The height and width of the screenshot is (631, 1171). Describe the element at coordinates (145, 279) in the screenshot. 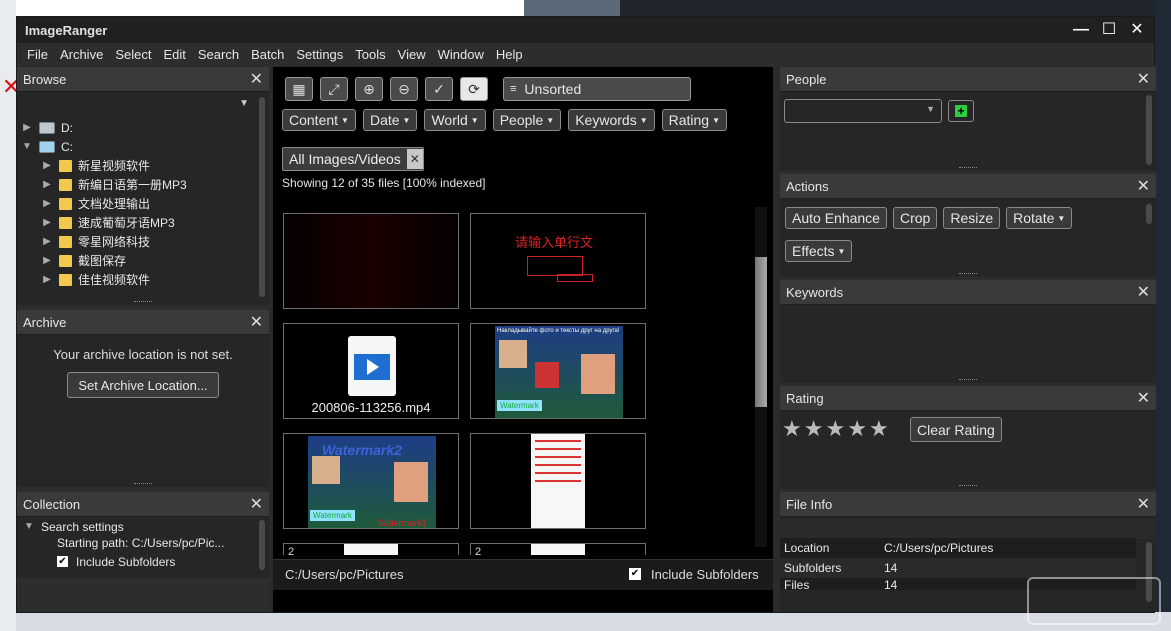

I see `tree-folder: ▶ 佳佳视频软件` at that location.